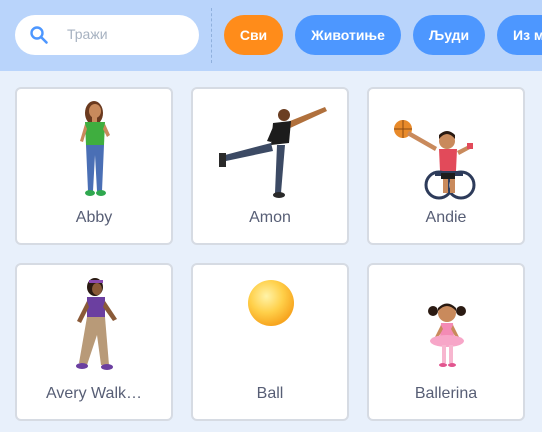 This screenshot has width=542, height=432. Describe the element at coordinates (95, 148) in the screenshot. I see `girl-standing-icon` at that location.